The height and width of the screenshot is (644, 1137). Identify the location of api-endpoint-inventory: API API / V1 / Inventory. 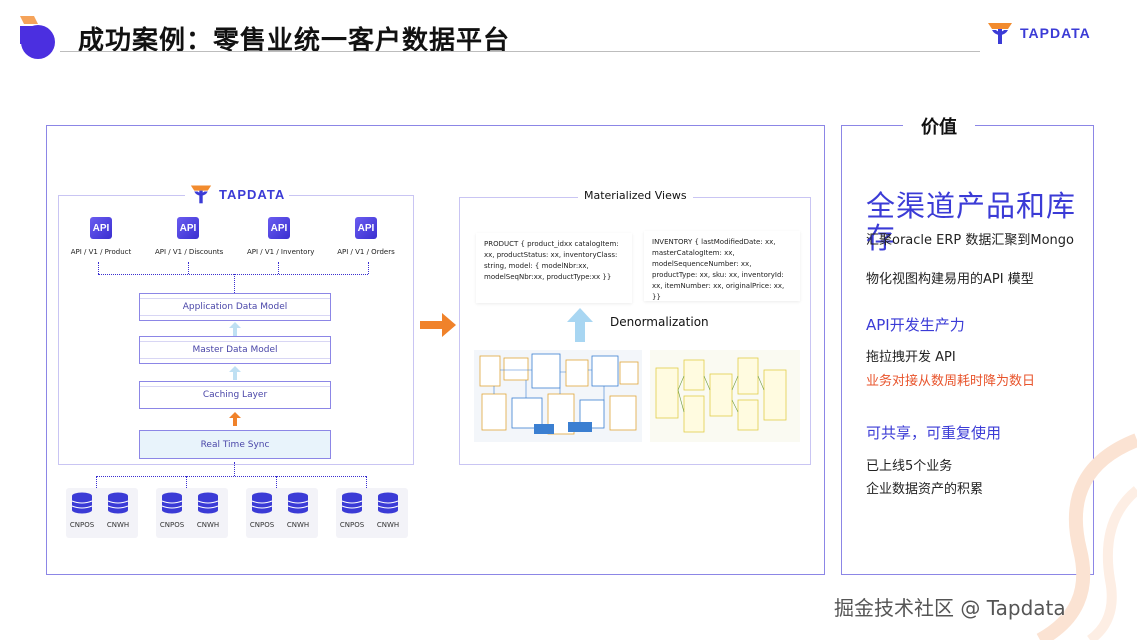
(281, 236).